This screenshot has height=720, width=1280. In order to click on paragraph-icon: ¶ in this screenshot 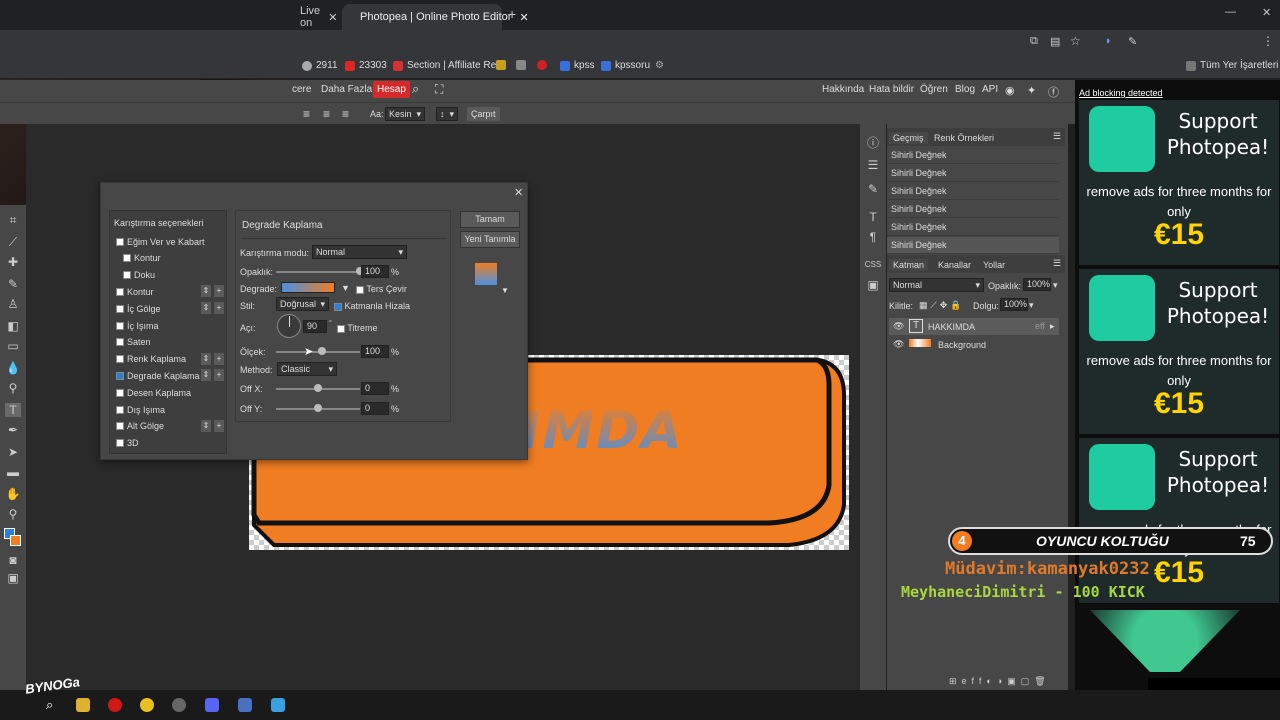, I will do `click(873, 237)`.